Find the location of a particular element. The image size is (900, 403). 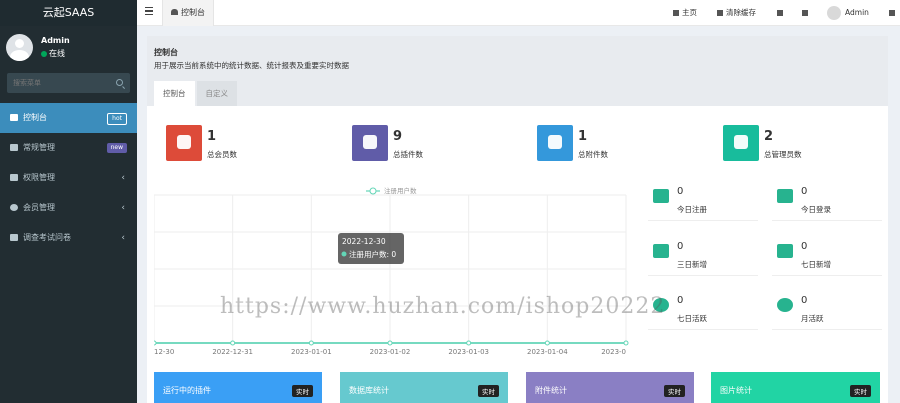

stat-value: 2 is located at coordinates (769, 136).